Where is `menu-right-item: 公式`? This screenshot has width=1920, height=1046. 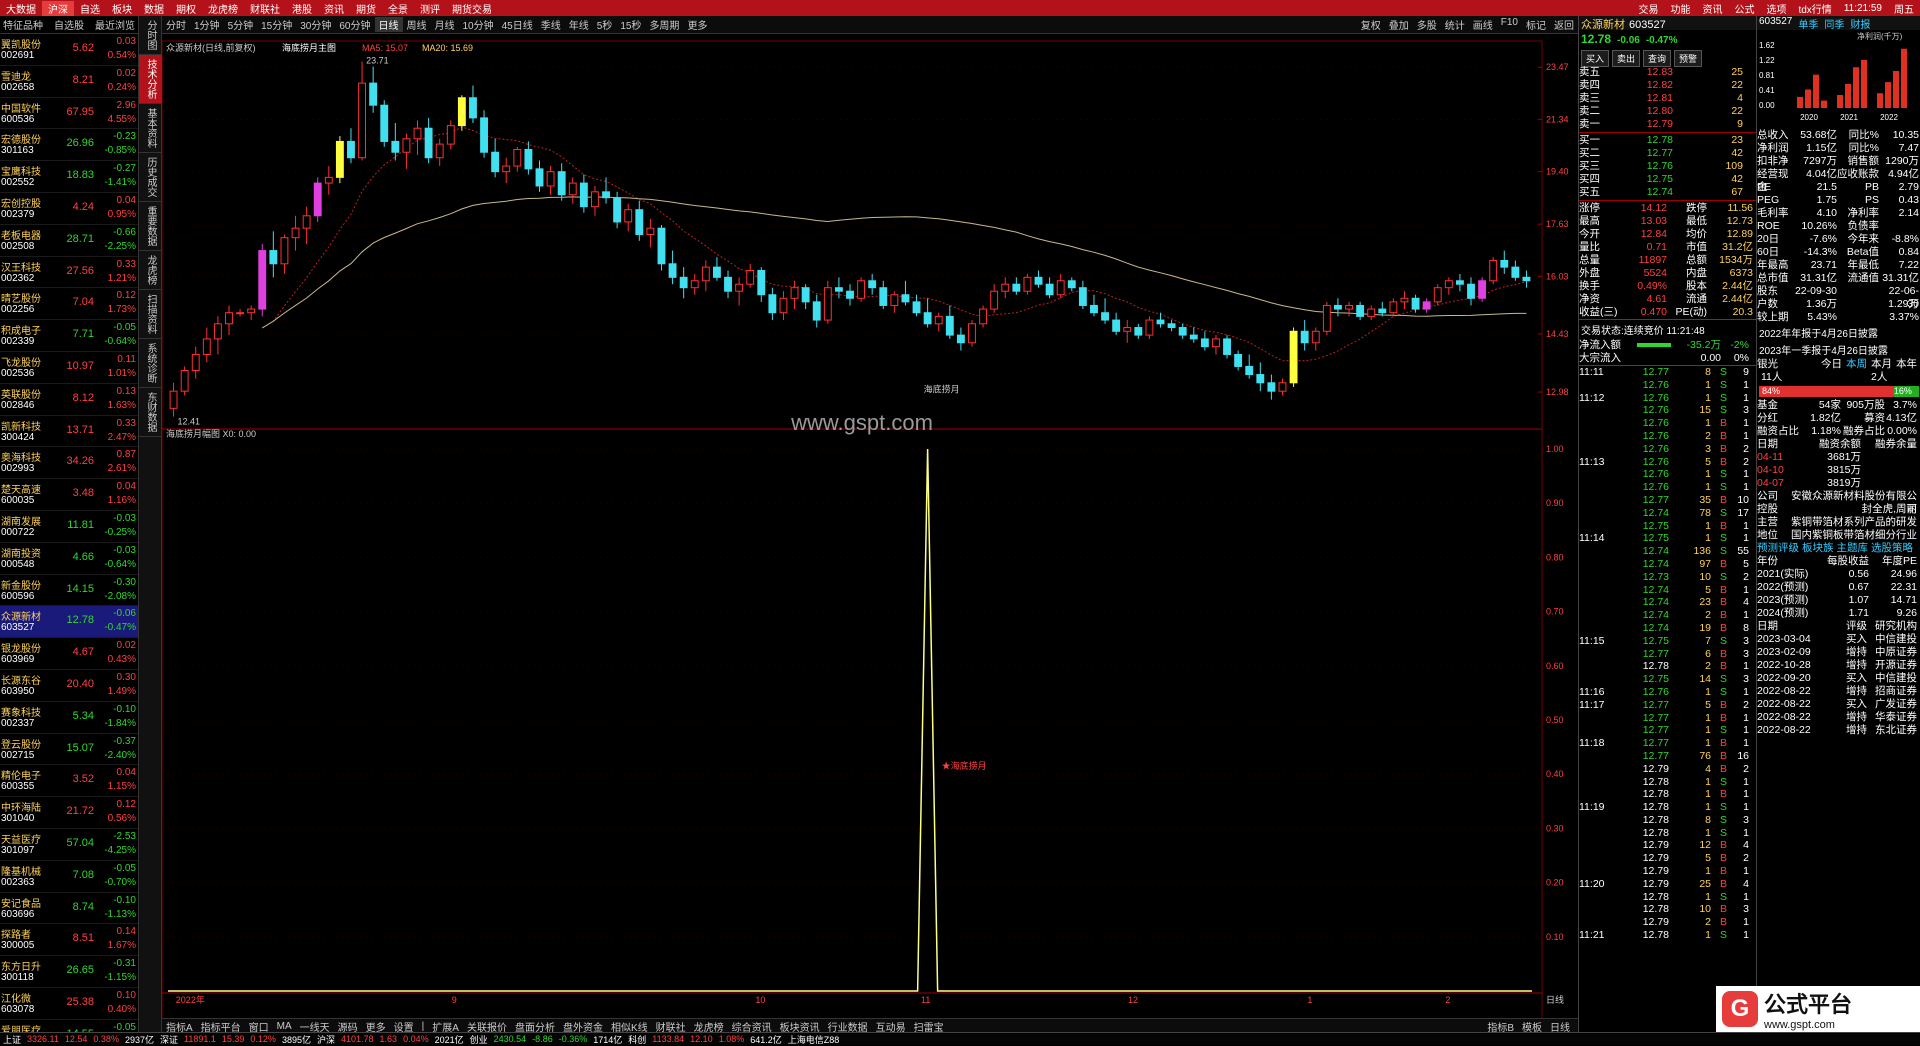 menu-right-item: 公式 is located at coordinates (1744, 8).